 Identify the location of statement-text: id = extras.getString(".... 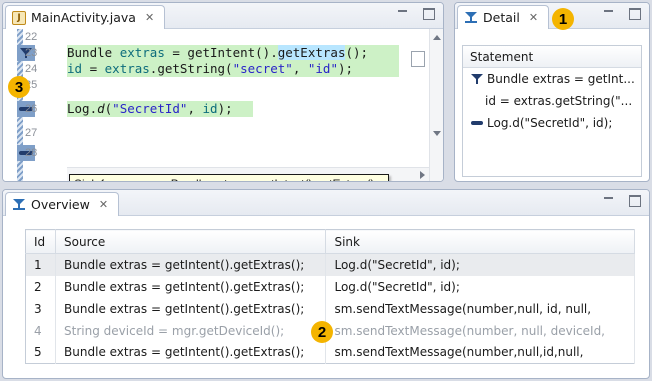
(559, 101).